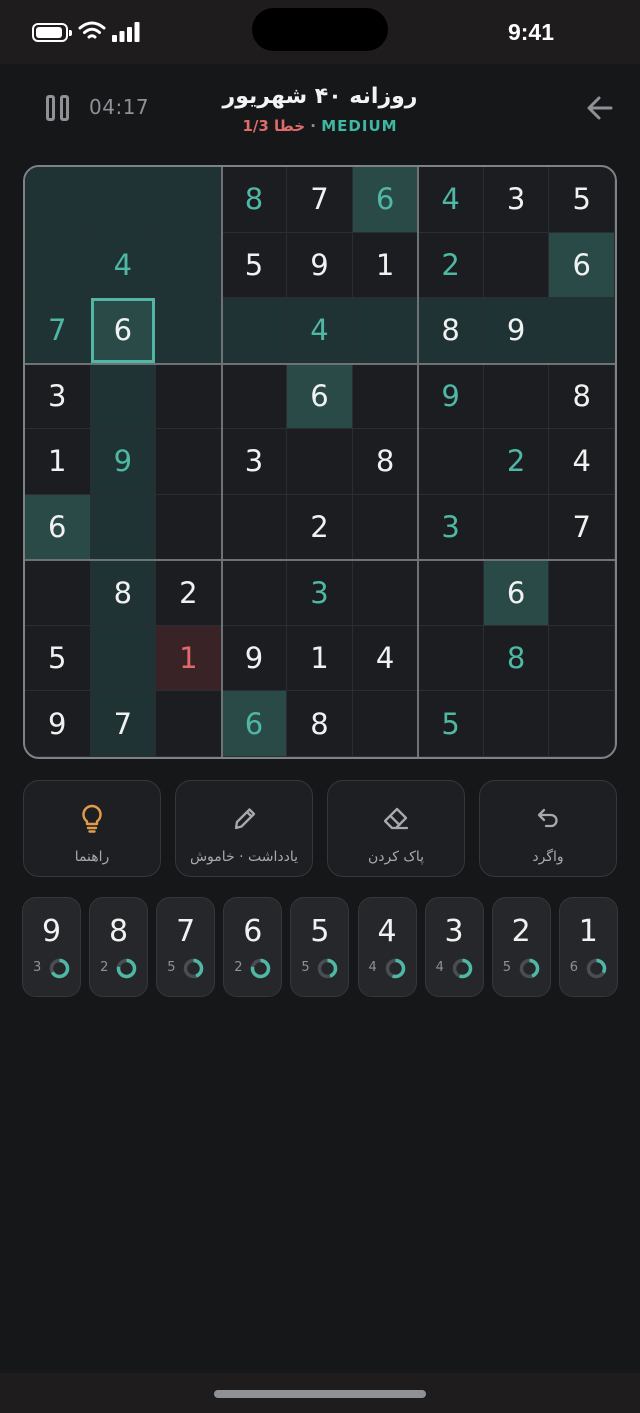 This screenshot has width=640, height=1413. What do you see at coordinates (51, 947) in the screenshot?
I see `number-key: 93` at bounding box center [51, 947].